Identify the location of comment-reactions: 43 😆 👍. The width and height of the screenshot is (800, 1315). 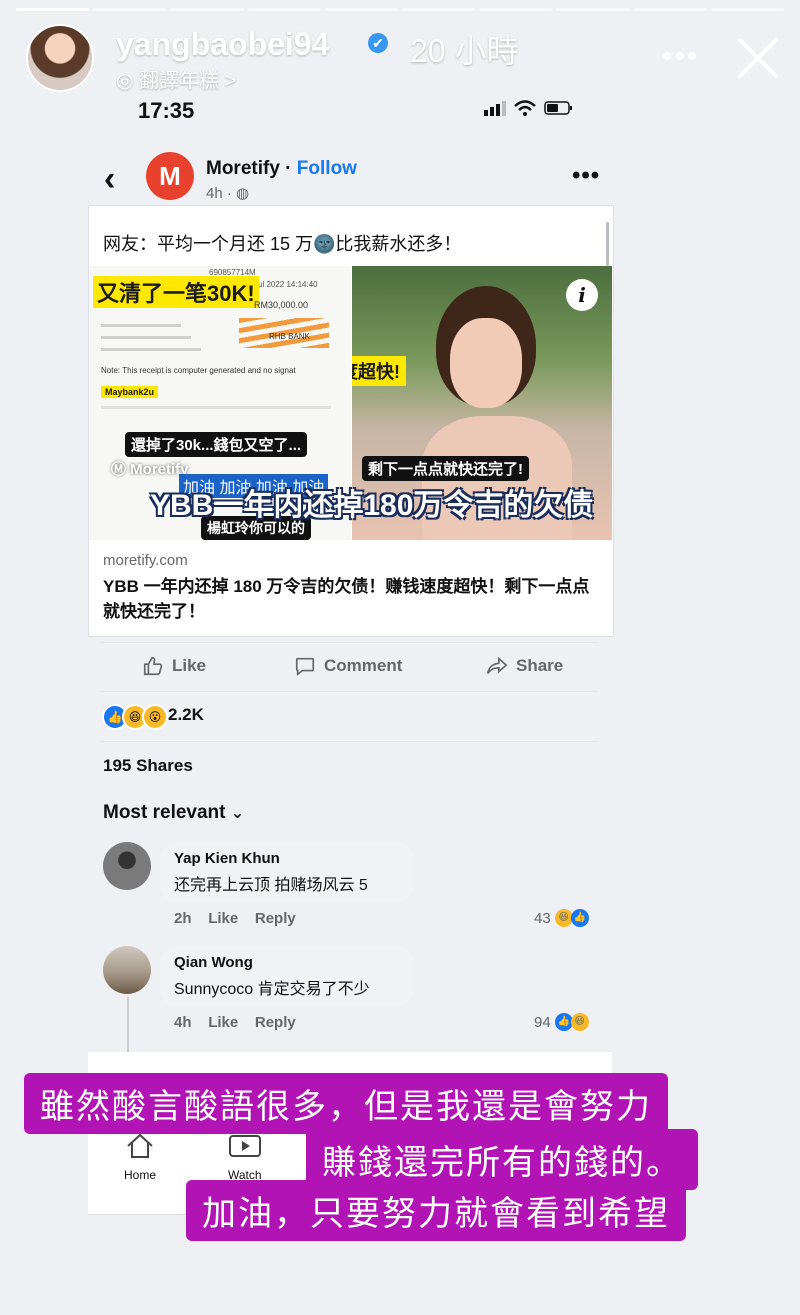
(561, 918).